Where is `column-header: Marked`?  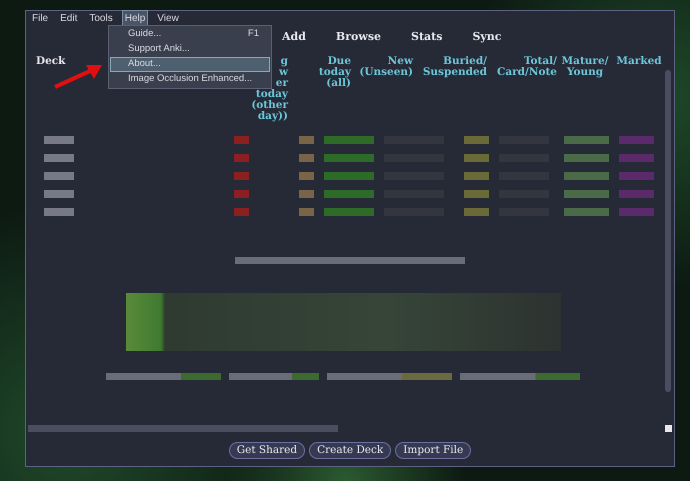
column-header: Marked is located at coordinates (639, 89).